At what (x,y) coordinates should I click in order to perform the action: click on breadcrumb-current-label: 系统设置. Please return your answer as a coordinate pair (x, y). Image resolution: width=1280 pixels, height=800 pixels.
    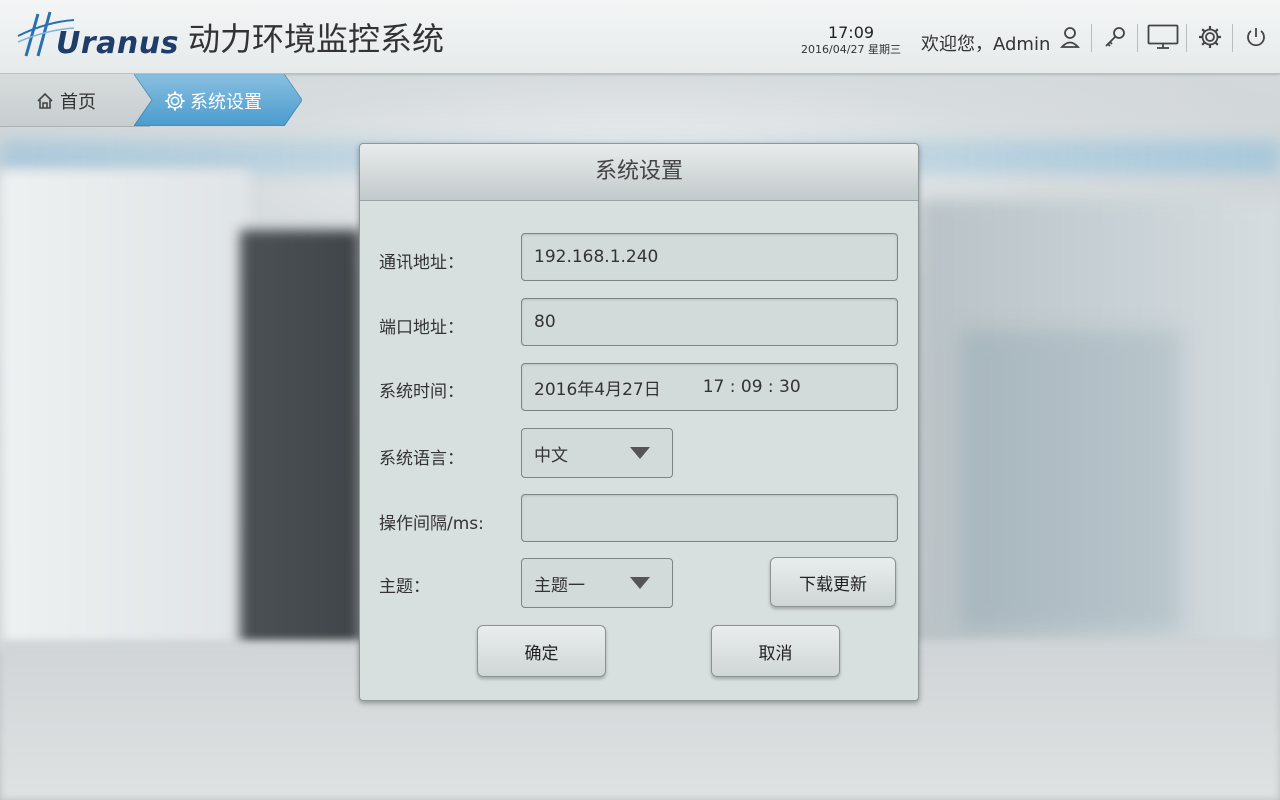
    Looking at the image, I should click on (226, 102).